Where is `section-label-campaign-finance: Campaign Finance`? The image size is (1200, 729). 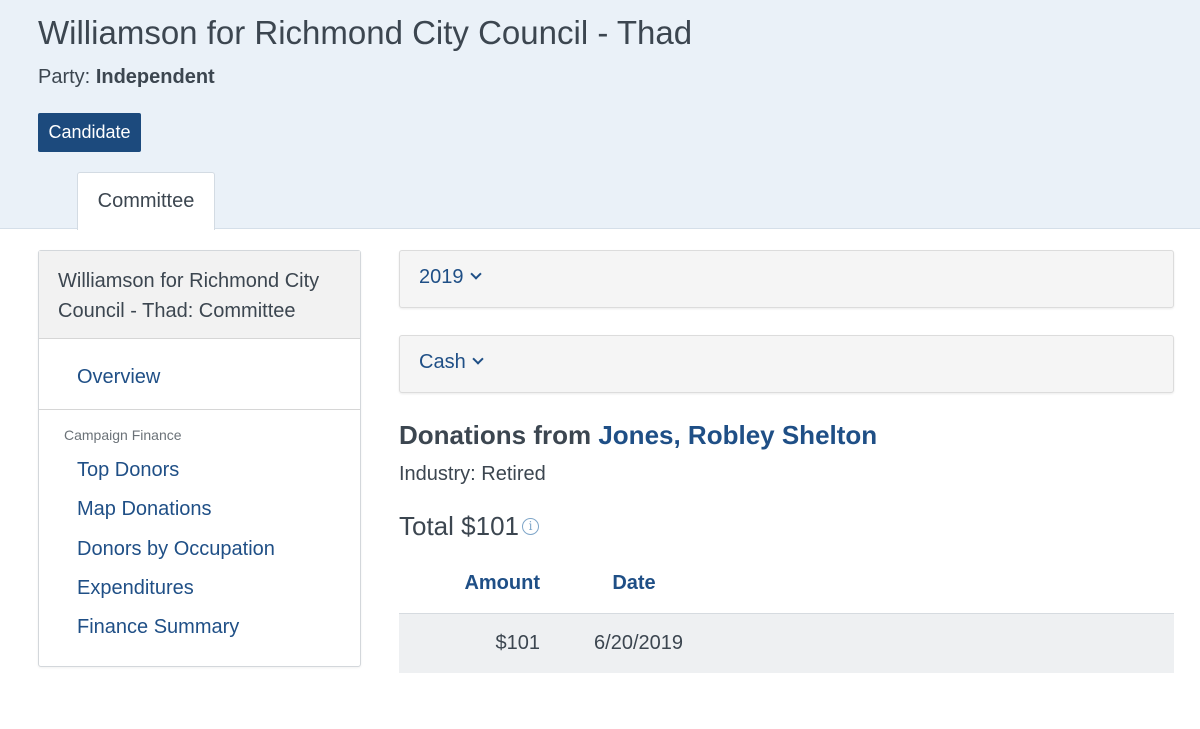
section-label-campaign-finance: Campaign Finance is located at coordinates (123, 435).